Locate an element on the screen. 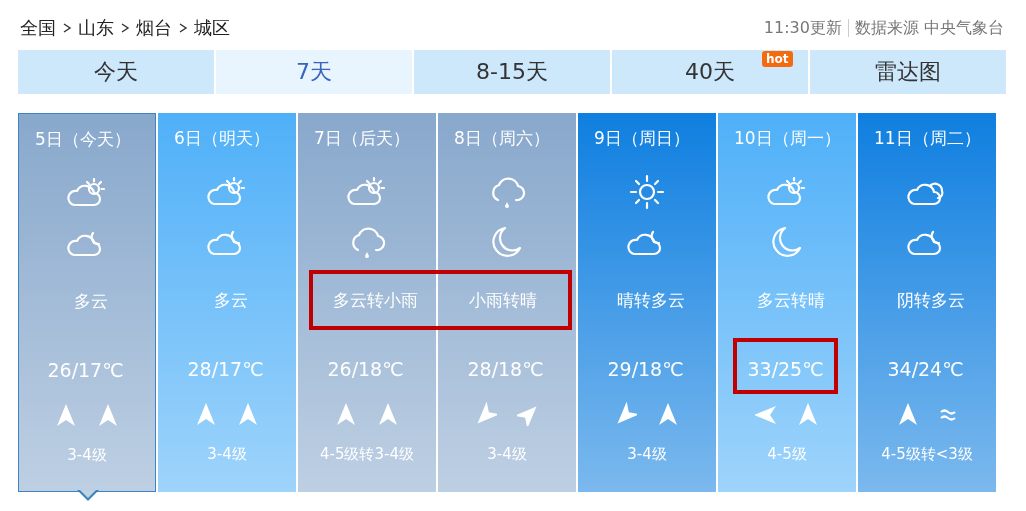  temperature: 28/18℃ is located at coordinates (505, 369).